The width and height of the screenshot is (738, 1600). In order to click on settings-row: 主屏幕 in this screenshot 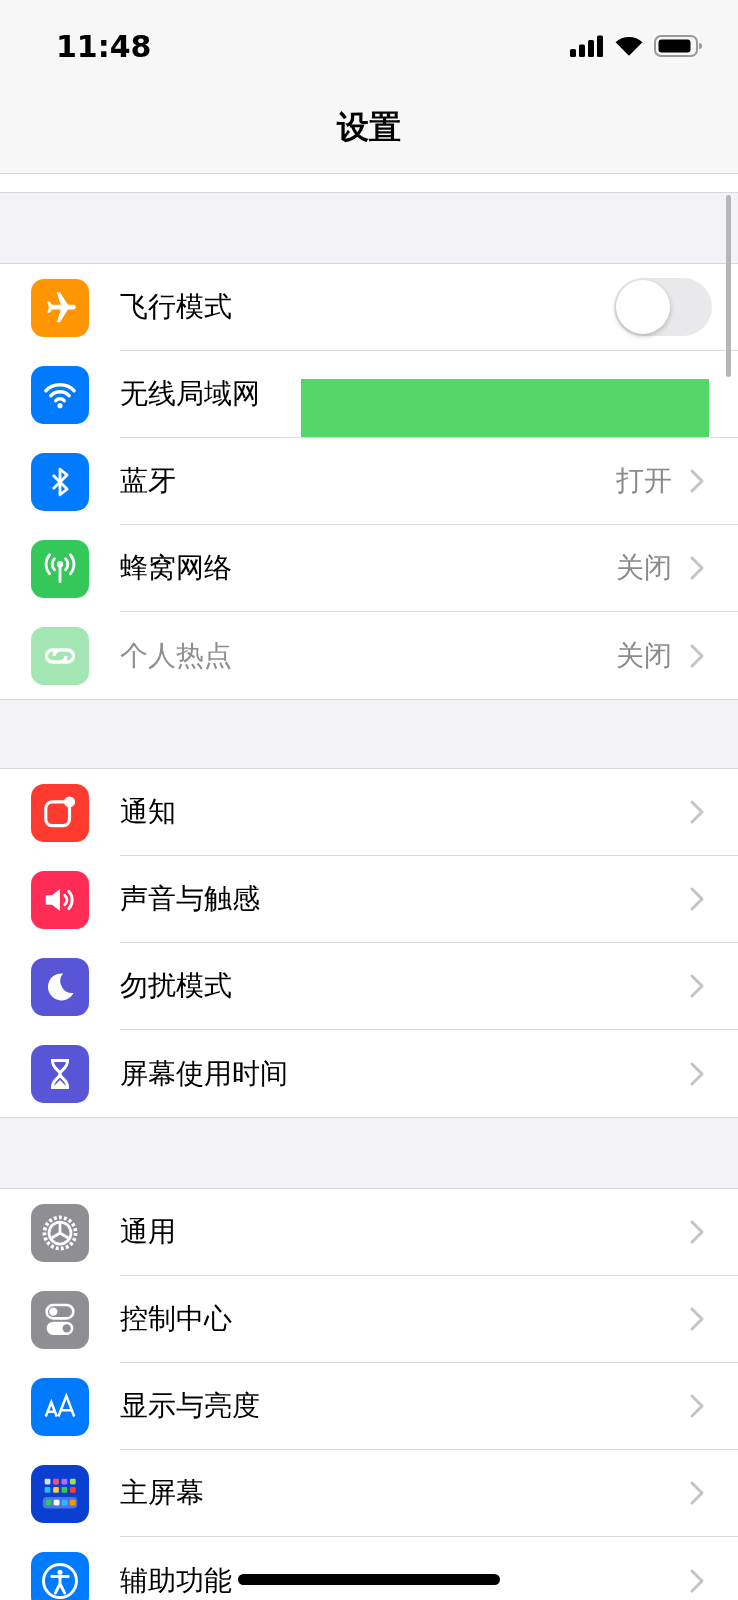, I will do `click(369, 1493)`.